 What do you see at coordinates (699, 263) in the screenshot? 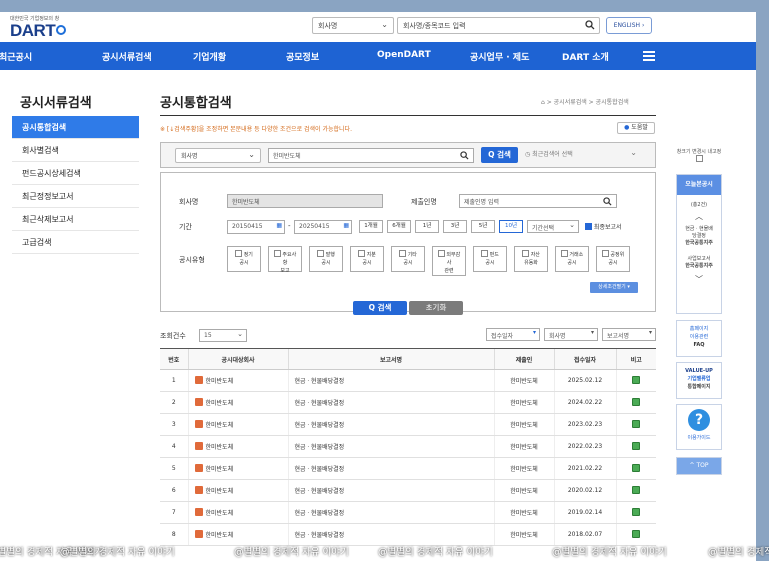
I see `recent-item-2: 사업보고서 한국공통지주` at bounding box center [699, 263].